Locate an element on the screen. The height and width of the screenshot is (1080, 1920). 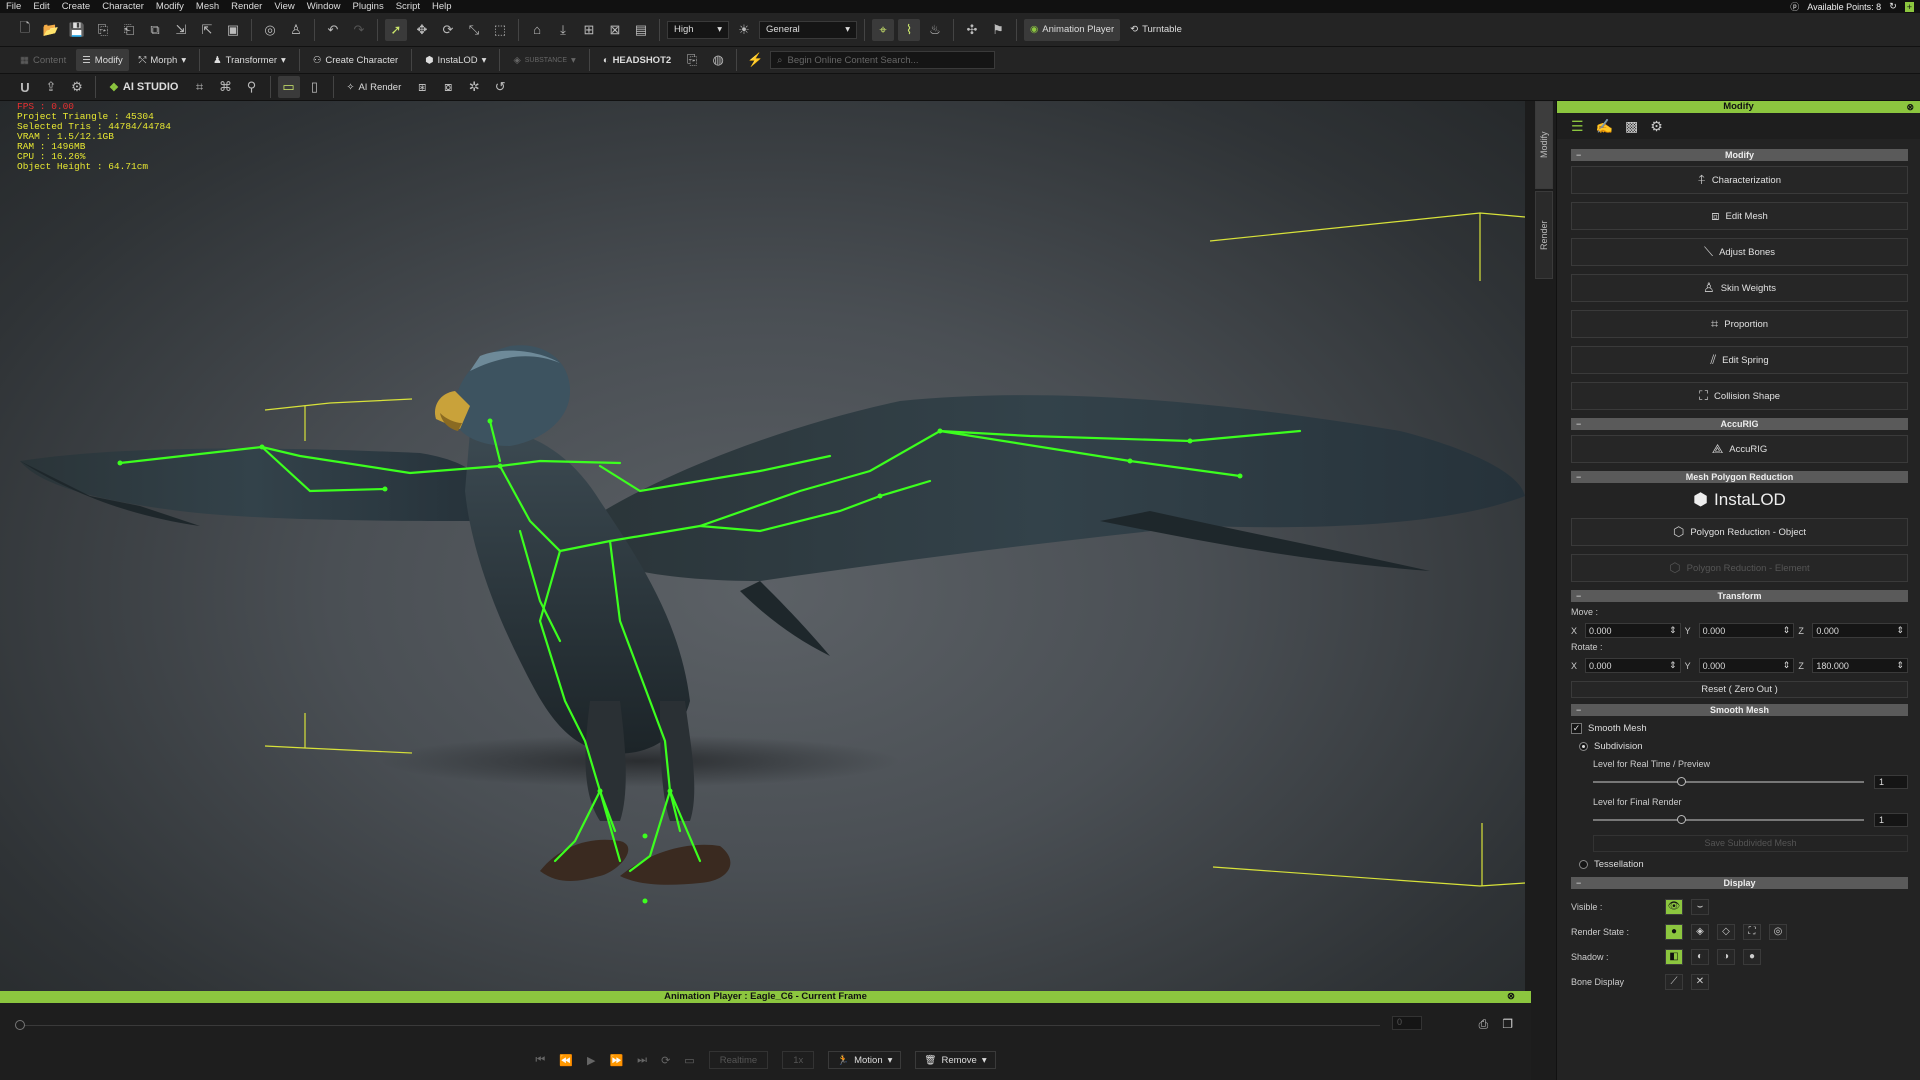
new-file-icon: 🗋 is located at coordinates (25, 30).